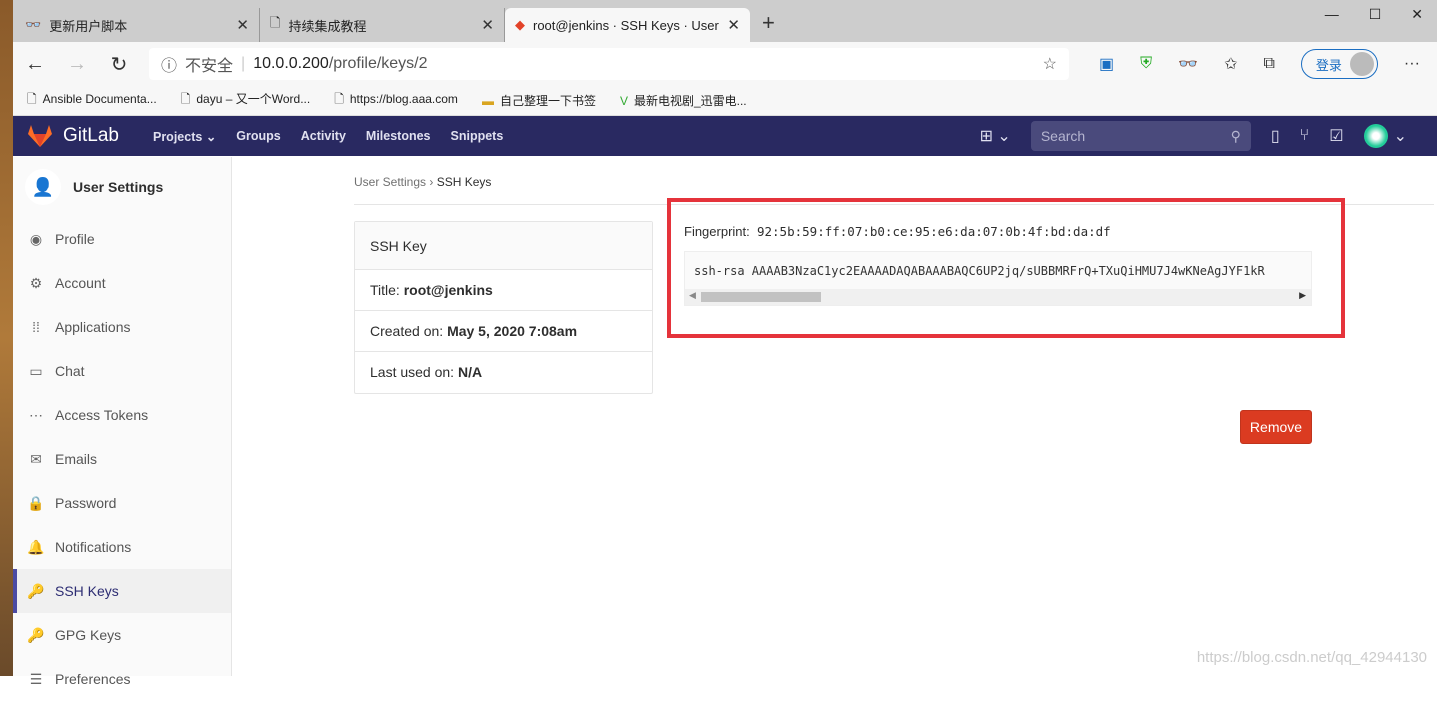  What do you see at coordinates (258, 136) in the screenshot?
I see `nav-groups: Groups` at bounding box center [258, 136].